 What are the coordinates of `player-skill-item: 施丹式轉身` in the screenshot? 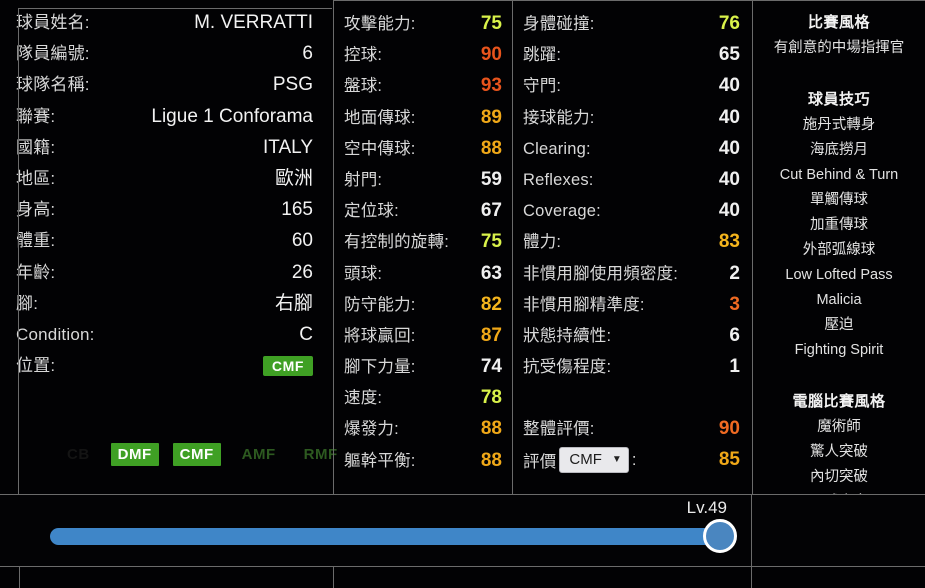 It's located at (839, 125).